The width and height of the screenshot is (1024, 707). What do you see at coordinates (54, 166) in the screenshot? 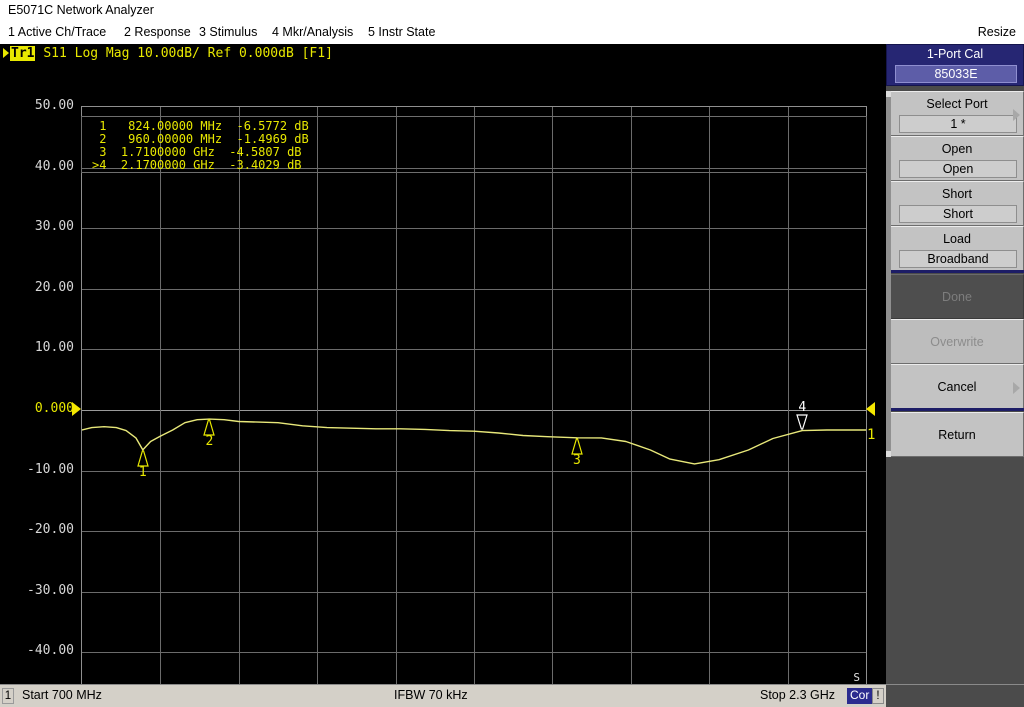
I see `y-axis-tick-label: 40.00` at bounding box center [54, 166].